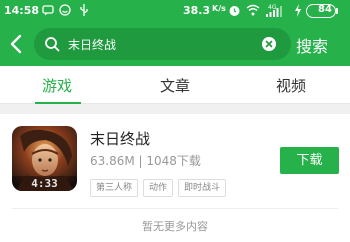  I want to click on app-meta: 63.86M | 1048下载, so click(145, 161).